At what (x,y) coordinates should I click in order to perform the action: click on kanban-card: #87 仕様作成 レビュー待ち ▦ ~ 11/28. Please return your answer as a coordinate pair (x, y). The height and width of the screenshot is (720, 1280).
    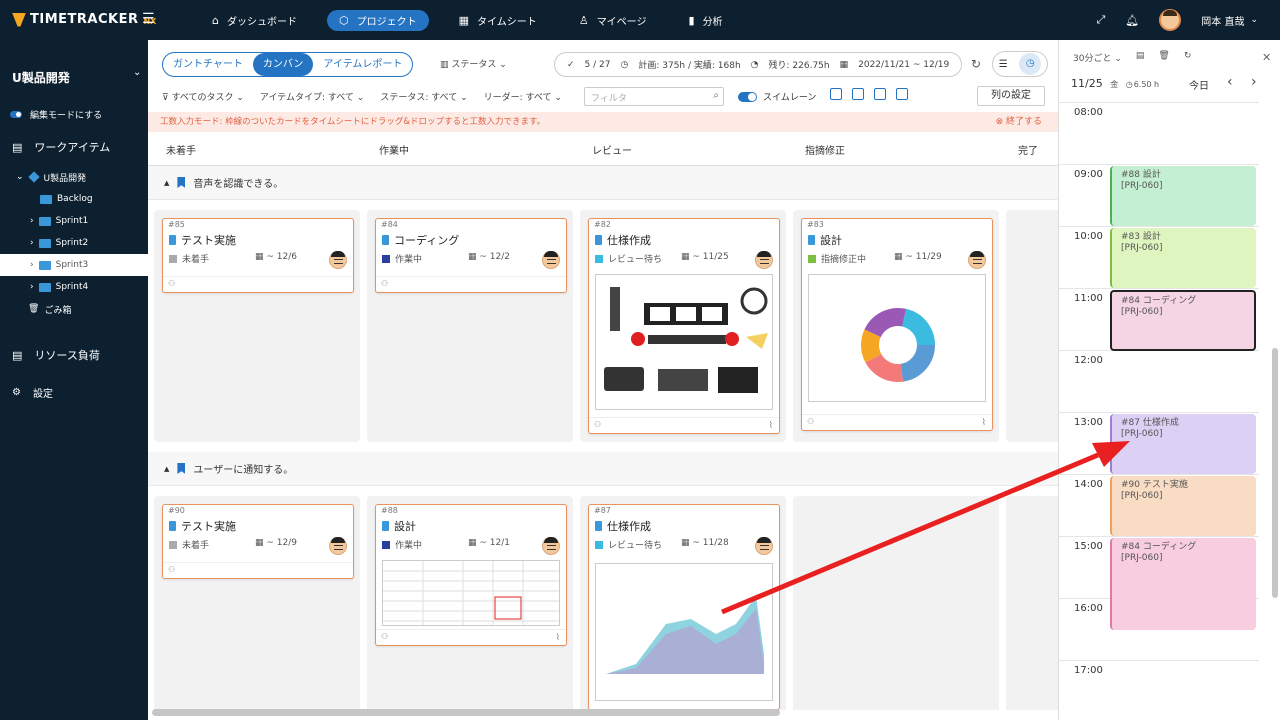
    Looking at the image, I should click on (684, 607).